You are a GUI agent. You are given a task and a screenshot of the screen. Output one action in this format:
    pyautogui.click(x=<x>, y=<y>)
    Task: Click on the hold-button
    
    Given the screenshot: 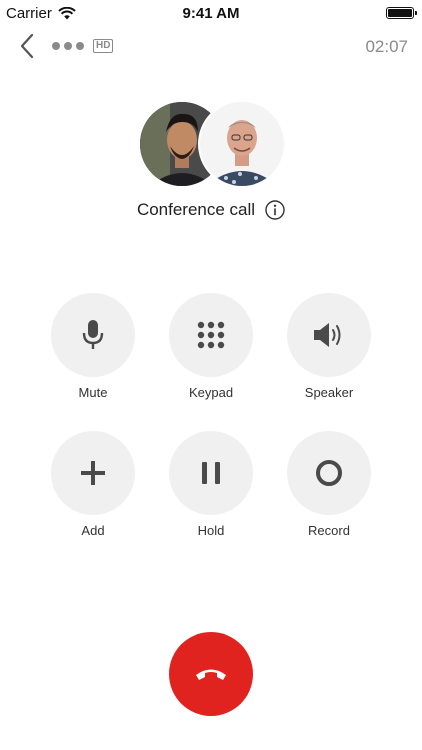 What is the action you would take?
    pyautogui.click(x=211, y=473)
    